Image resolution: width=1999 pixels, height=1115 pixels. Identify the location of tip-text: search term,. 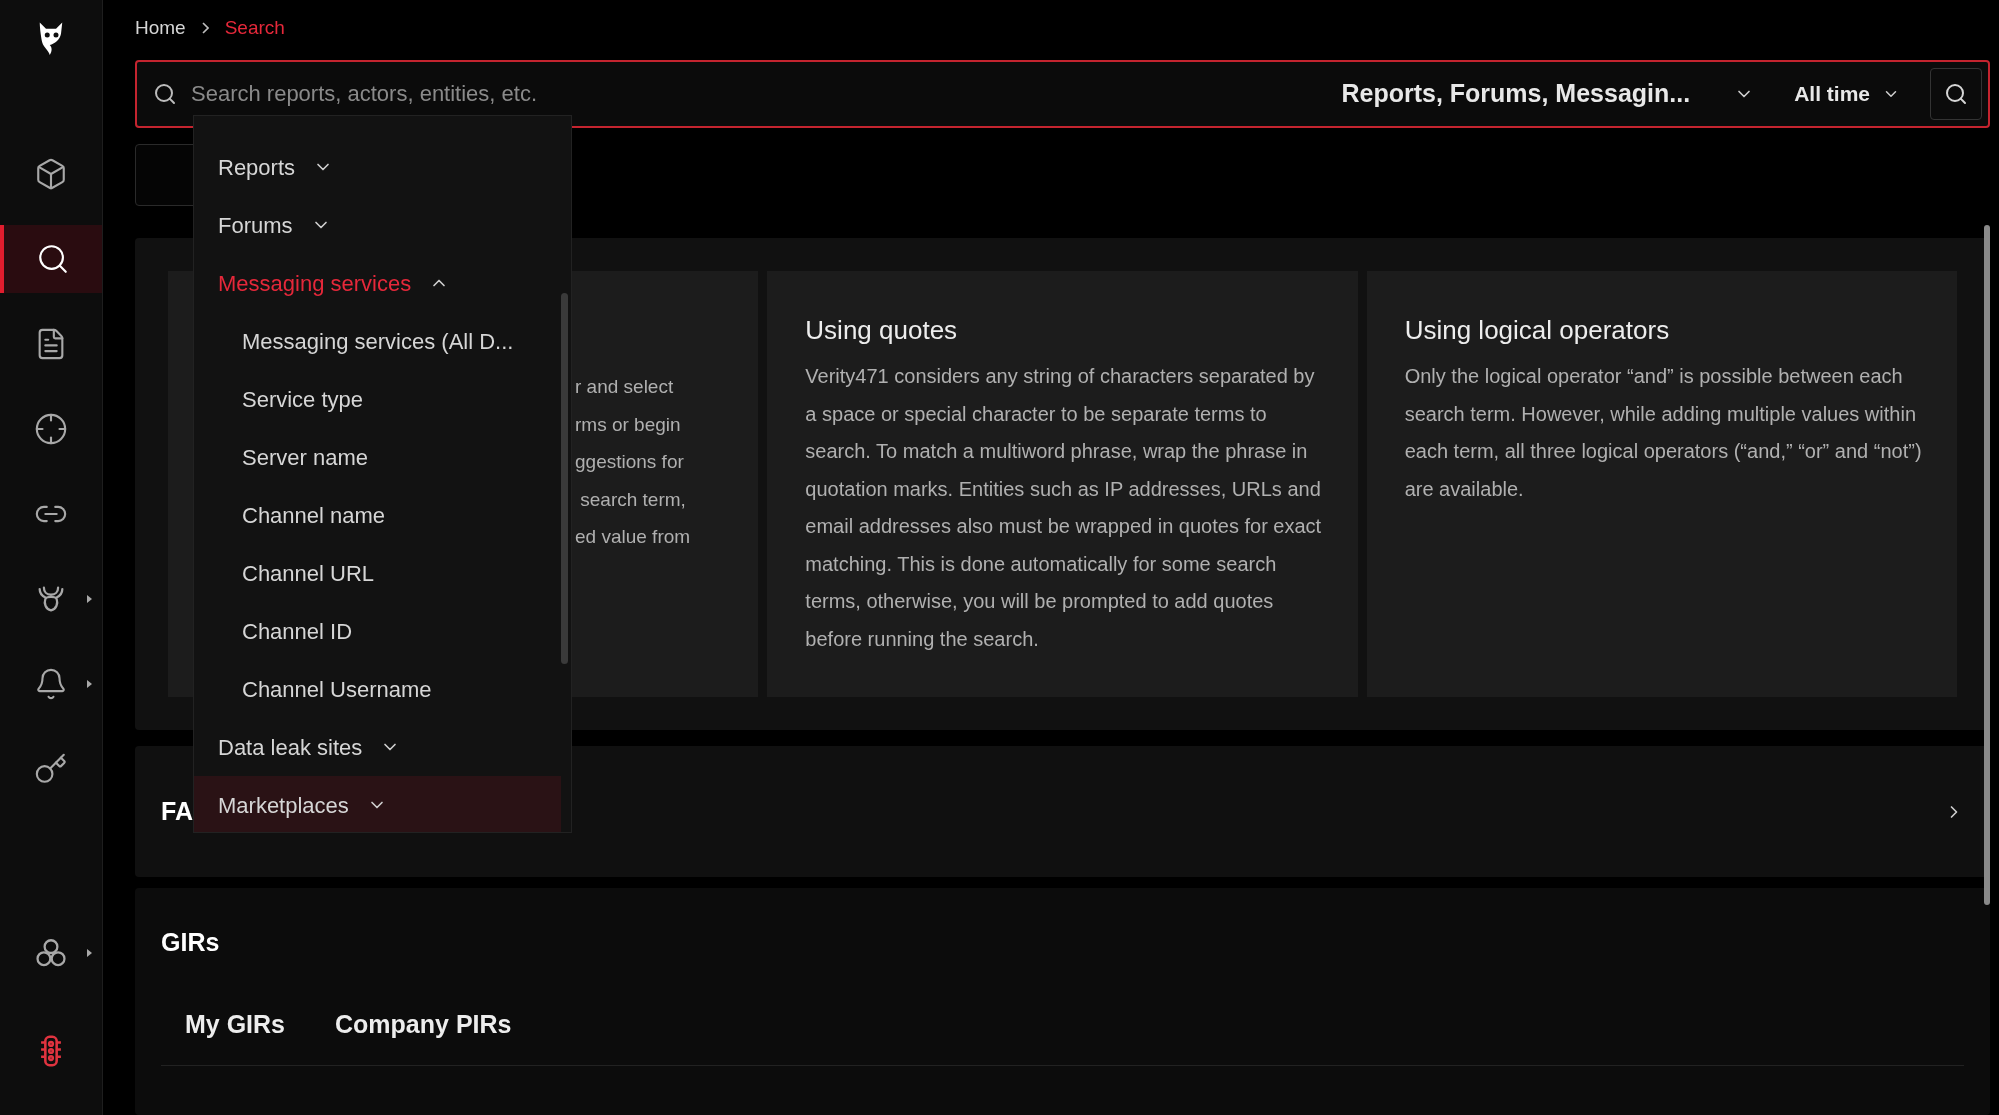
(633, 499).